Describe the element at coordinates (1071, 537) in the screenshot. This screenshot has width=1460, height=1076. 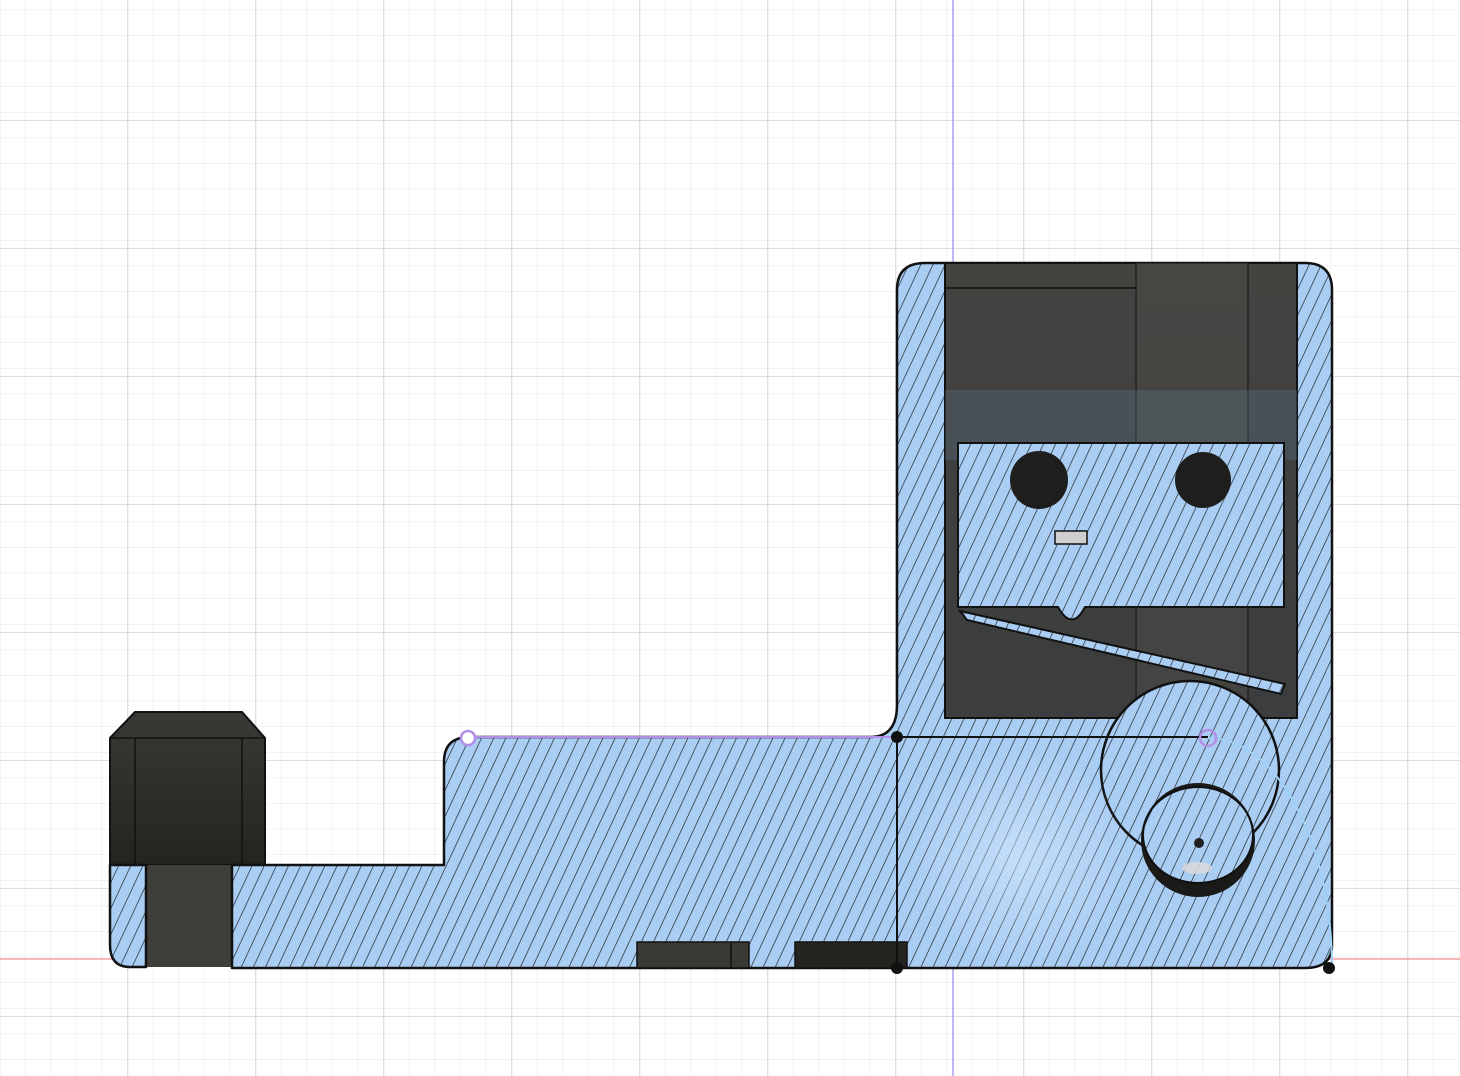
I see `slot` at that location.